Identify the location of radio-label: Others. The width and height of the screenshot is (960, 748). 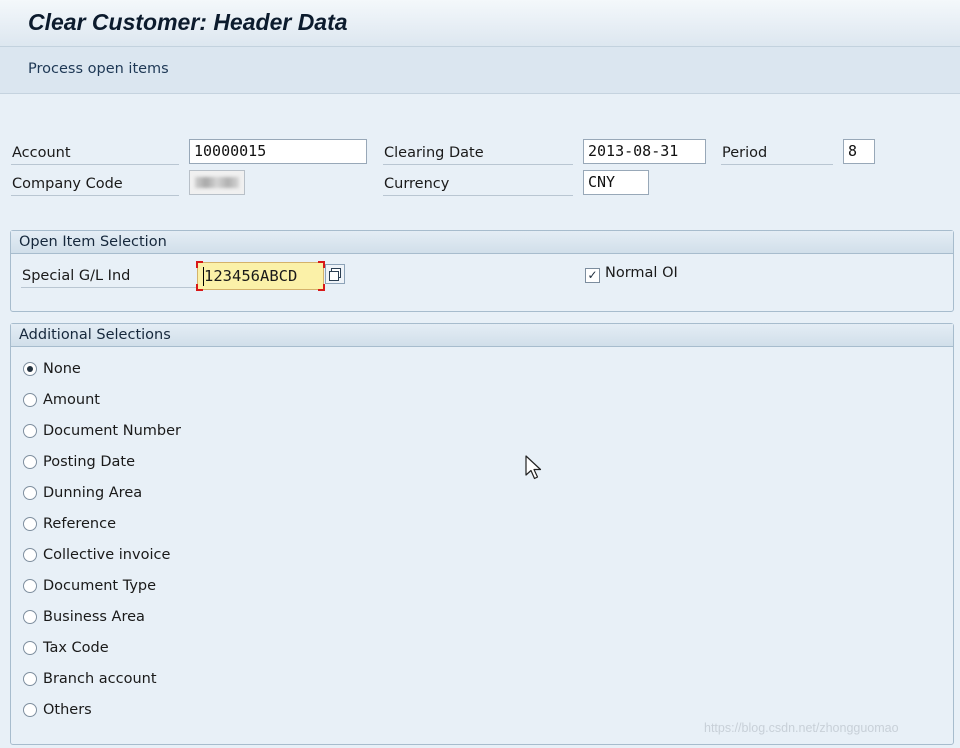
(67, 710).